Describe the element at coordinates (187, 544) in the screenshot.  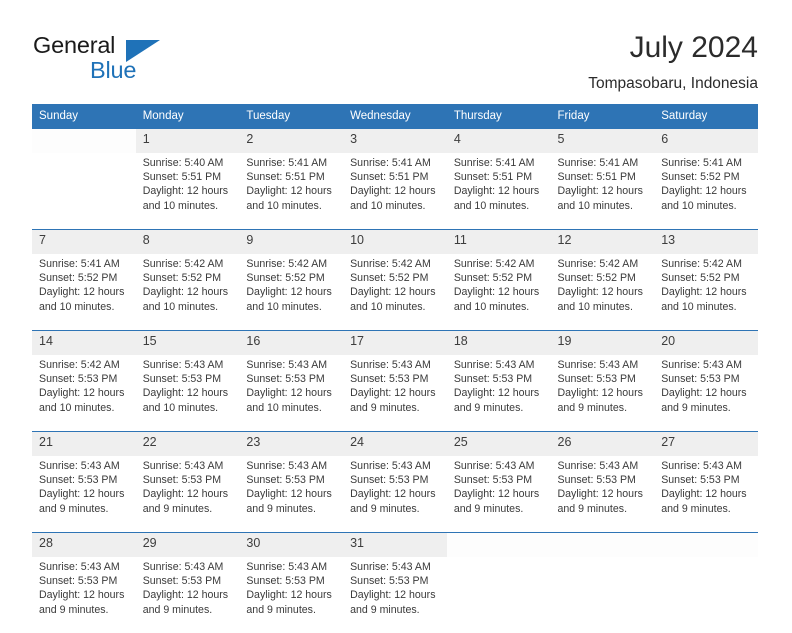
I see `day-number-29: 29` at that location.